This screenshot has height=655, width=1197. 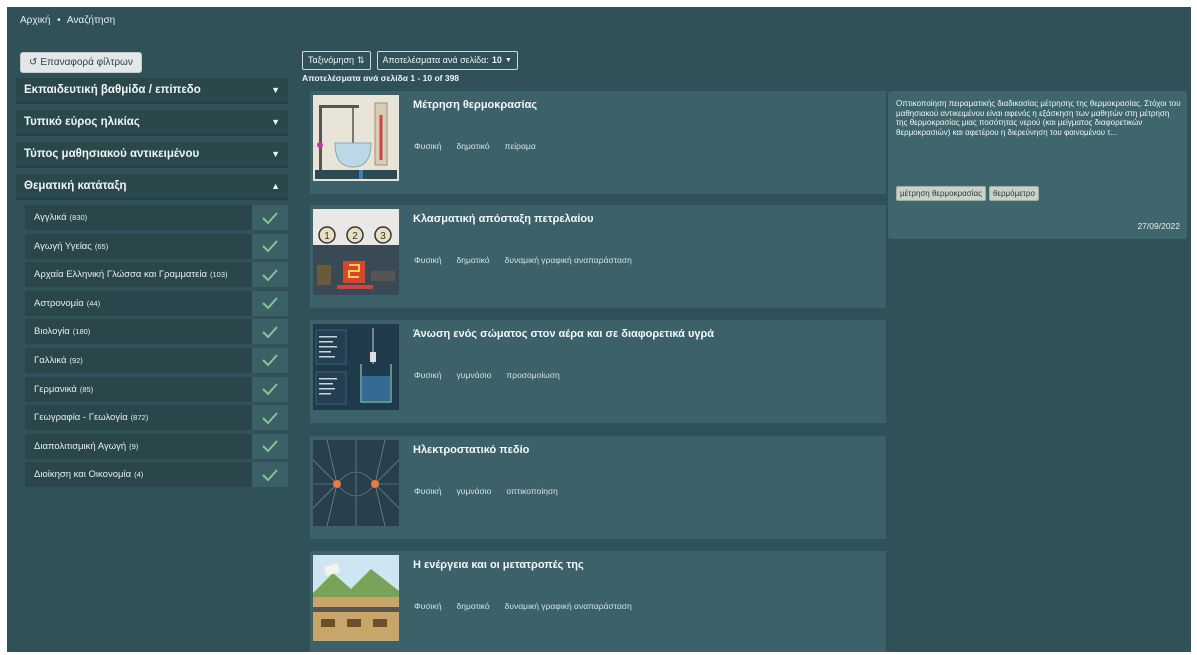 What do you see at coordinates (33, 62) in the screenshot?
I see `reset-icon: ↺` at bounding box center [33, 62].